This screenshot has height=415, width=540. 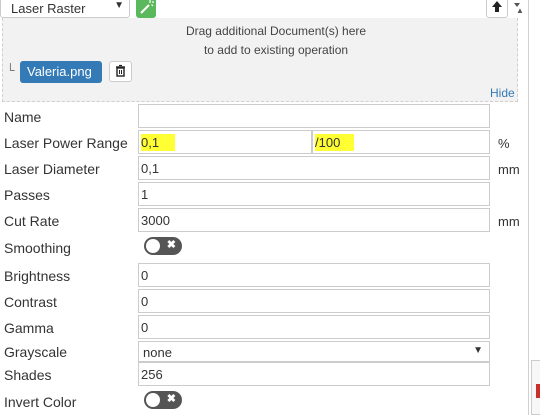 I want to click on side-panel-indicator, so click(x=538, y=391).